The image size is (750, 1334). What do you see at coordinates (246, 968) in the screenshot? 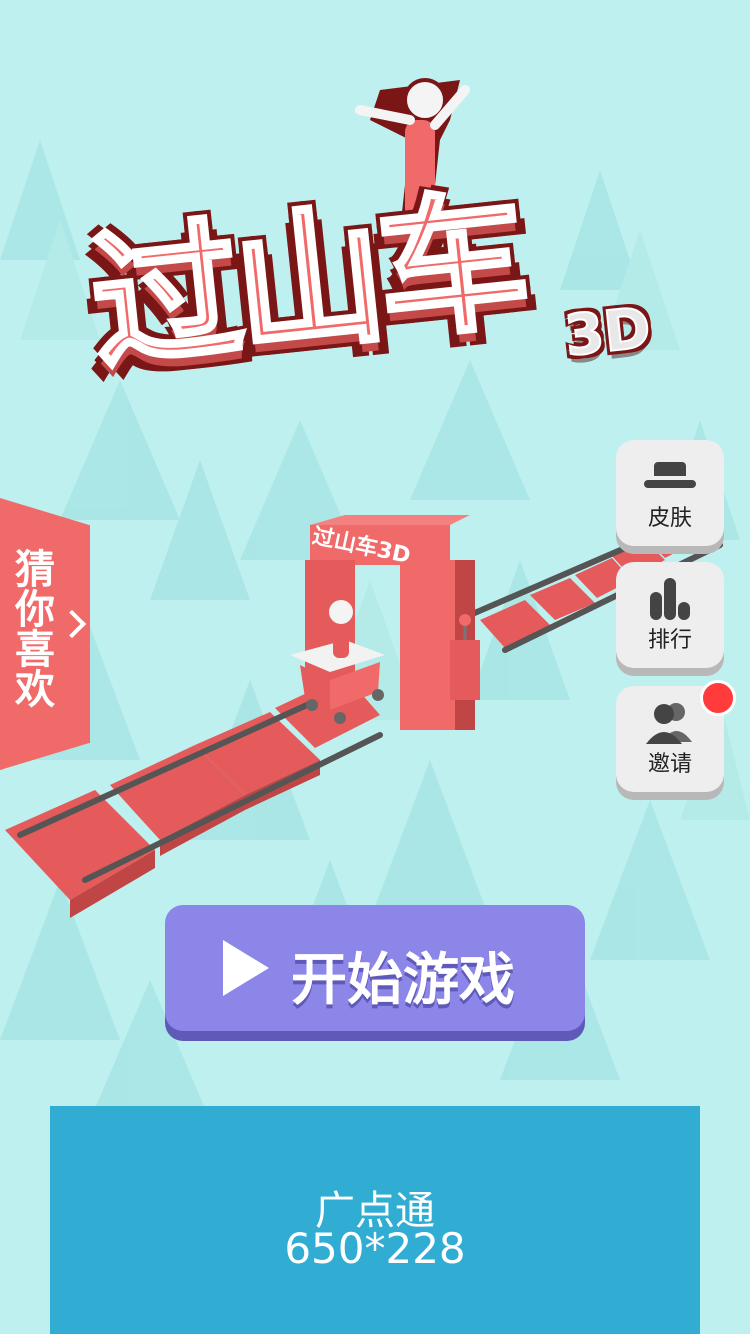
I see `play-icon` at bounding box center [246, 968].